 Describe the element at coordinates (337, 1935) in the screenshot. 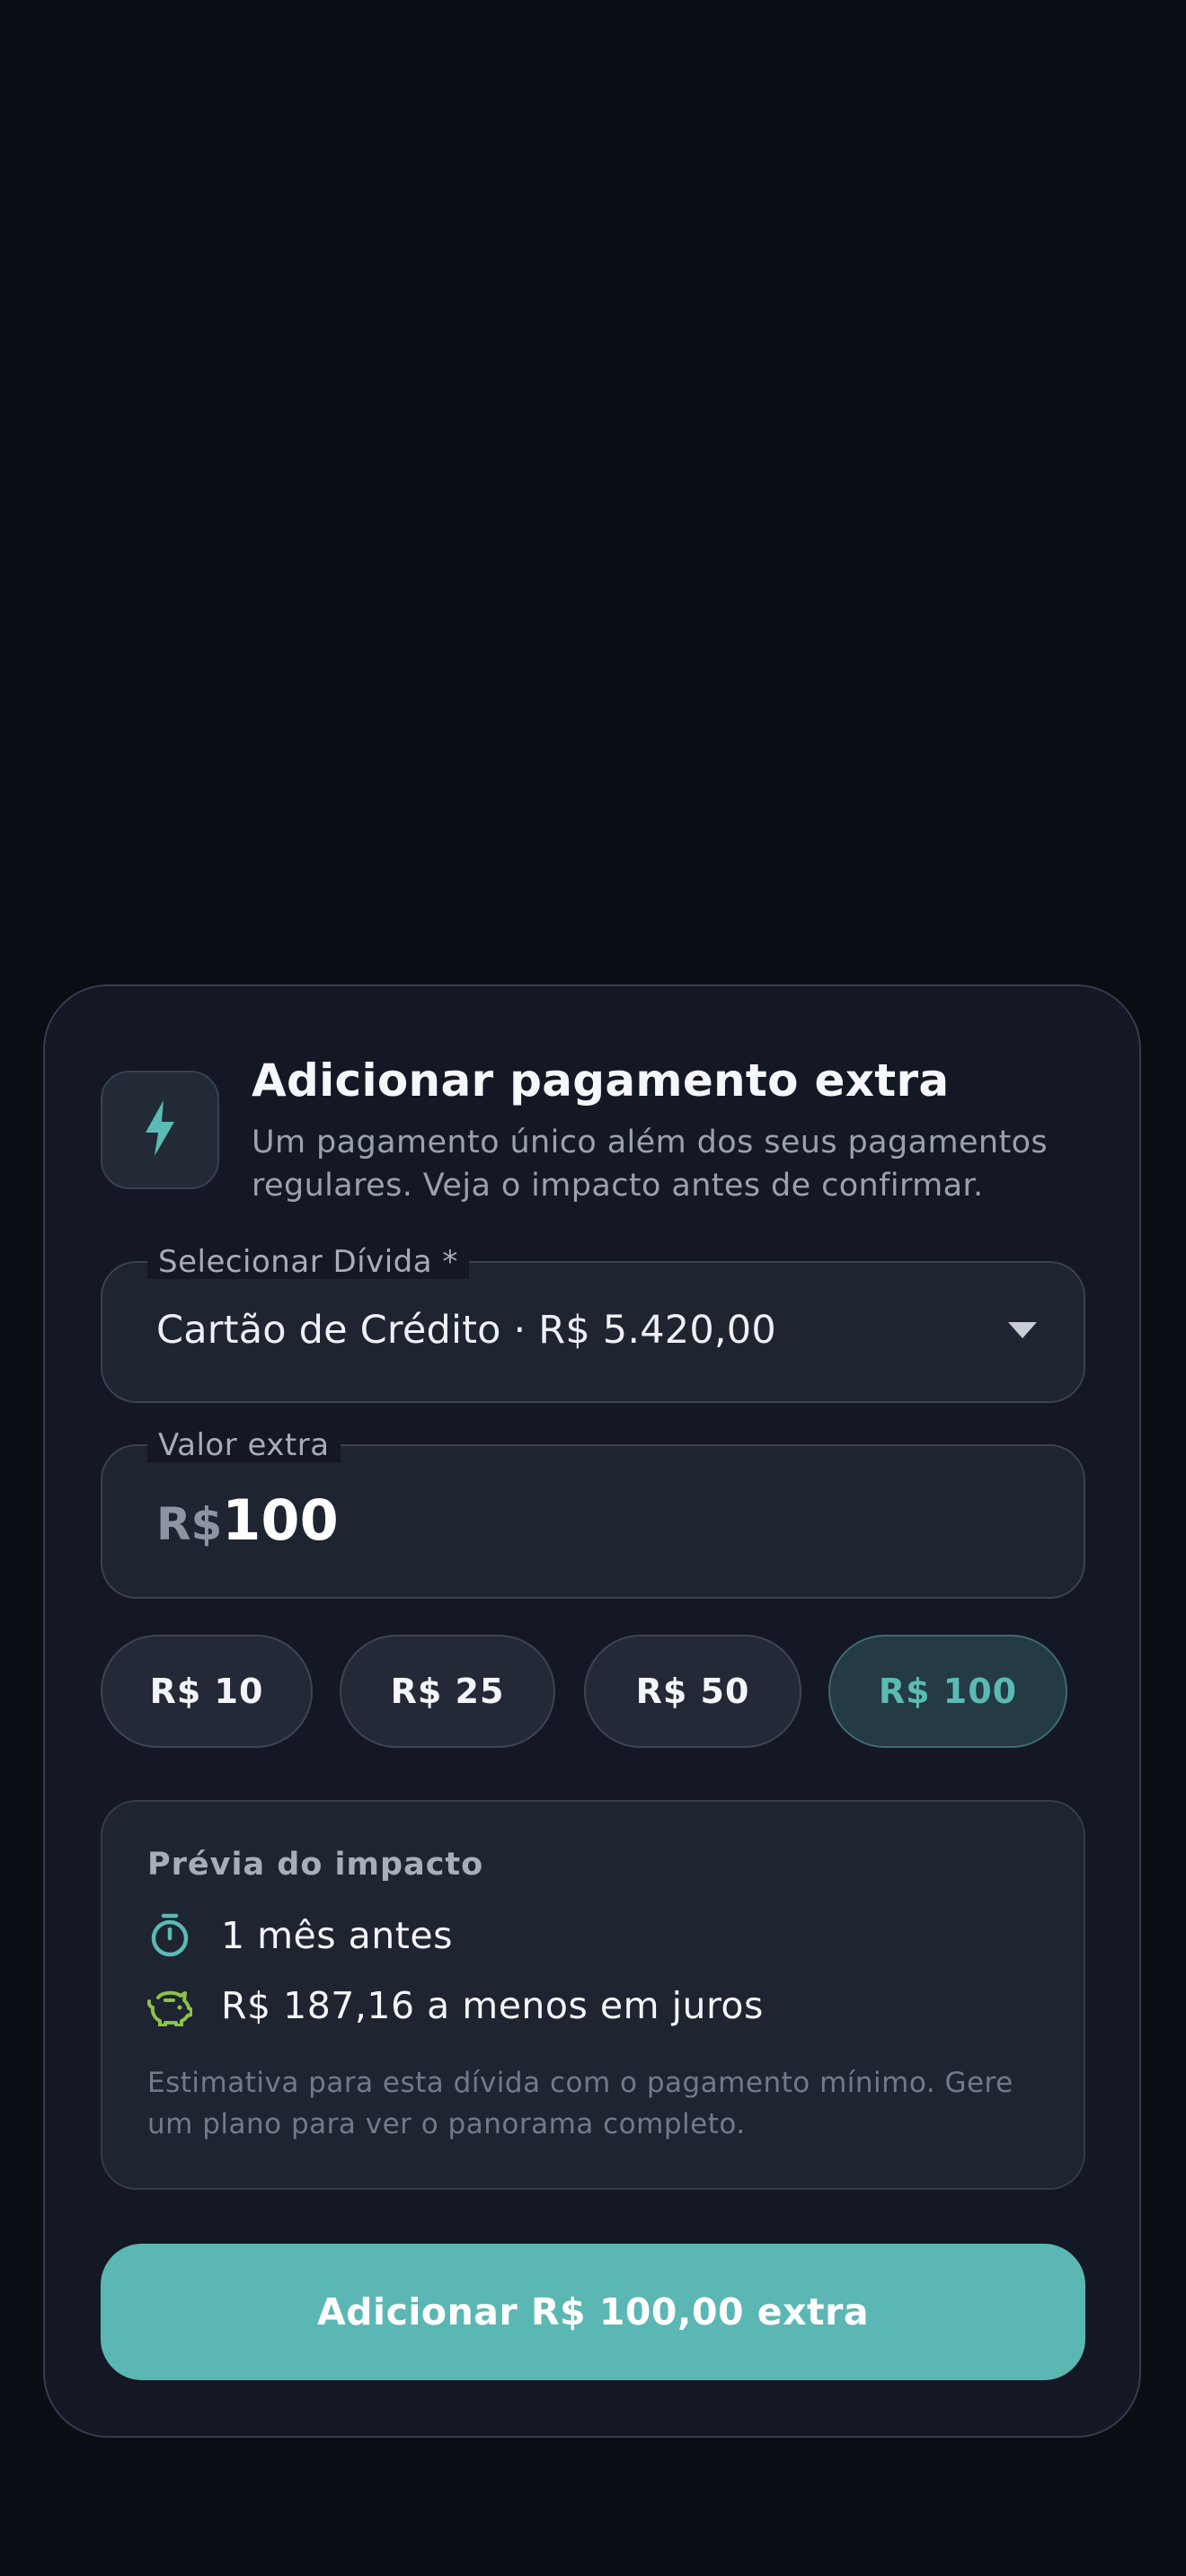

I see `impact-time-text: 1 mês antes` at that location.